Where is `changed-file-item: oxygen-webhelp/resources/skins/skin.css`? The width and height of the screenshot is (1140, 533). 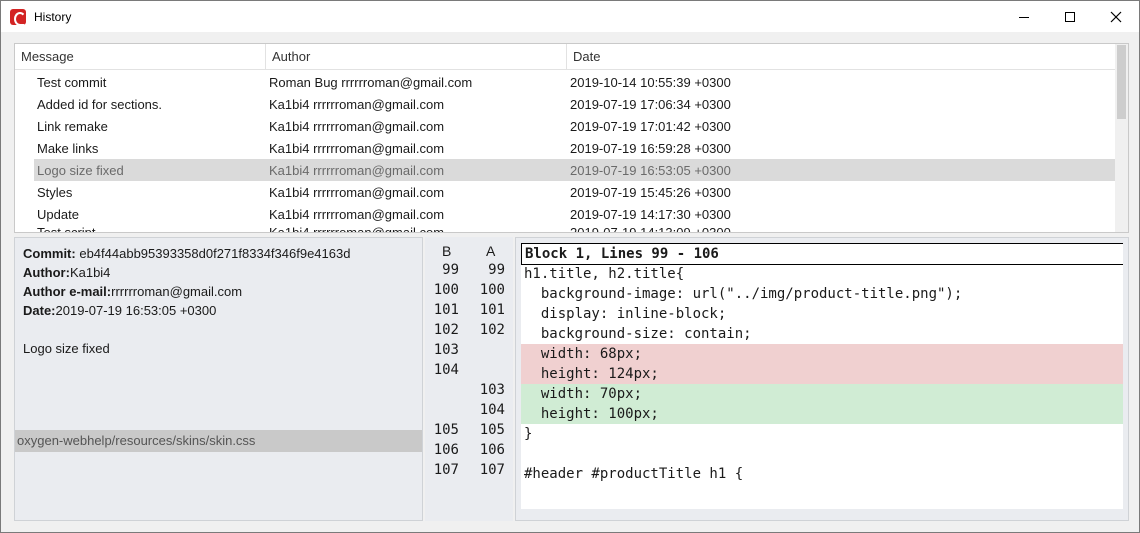
changed-file-item: oxygen-webhelp/resources/skins/skin.css is located at coordinates (218, 441).